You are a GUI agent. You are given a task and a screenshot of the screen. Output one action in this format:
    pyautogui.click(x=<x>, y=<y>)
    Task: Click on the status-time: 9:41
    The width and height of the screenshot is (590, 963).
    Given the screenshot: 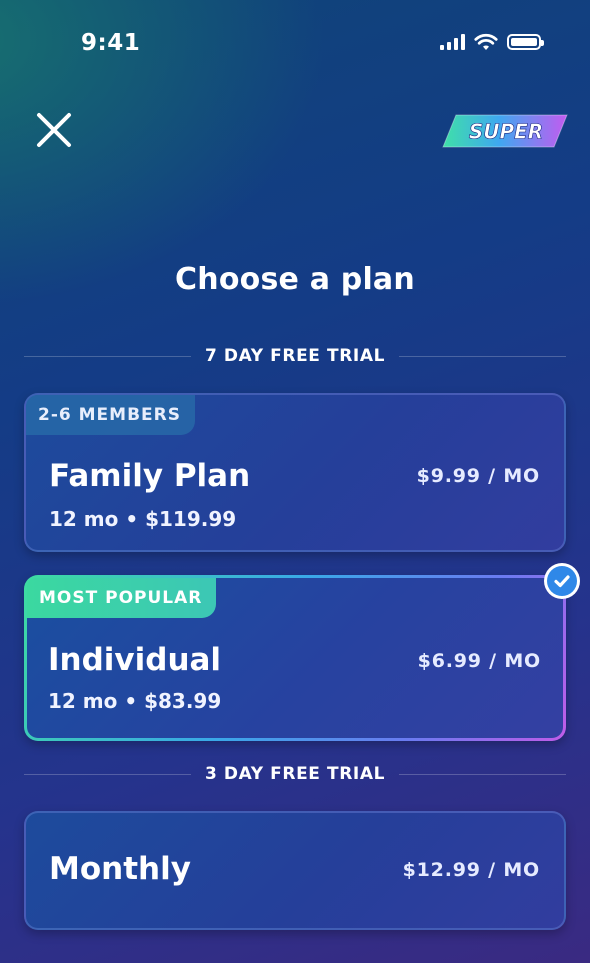 What is the action you would take?
    pyautogui.click(x=111, y=43)
    